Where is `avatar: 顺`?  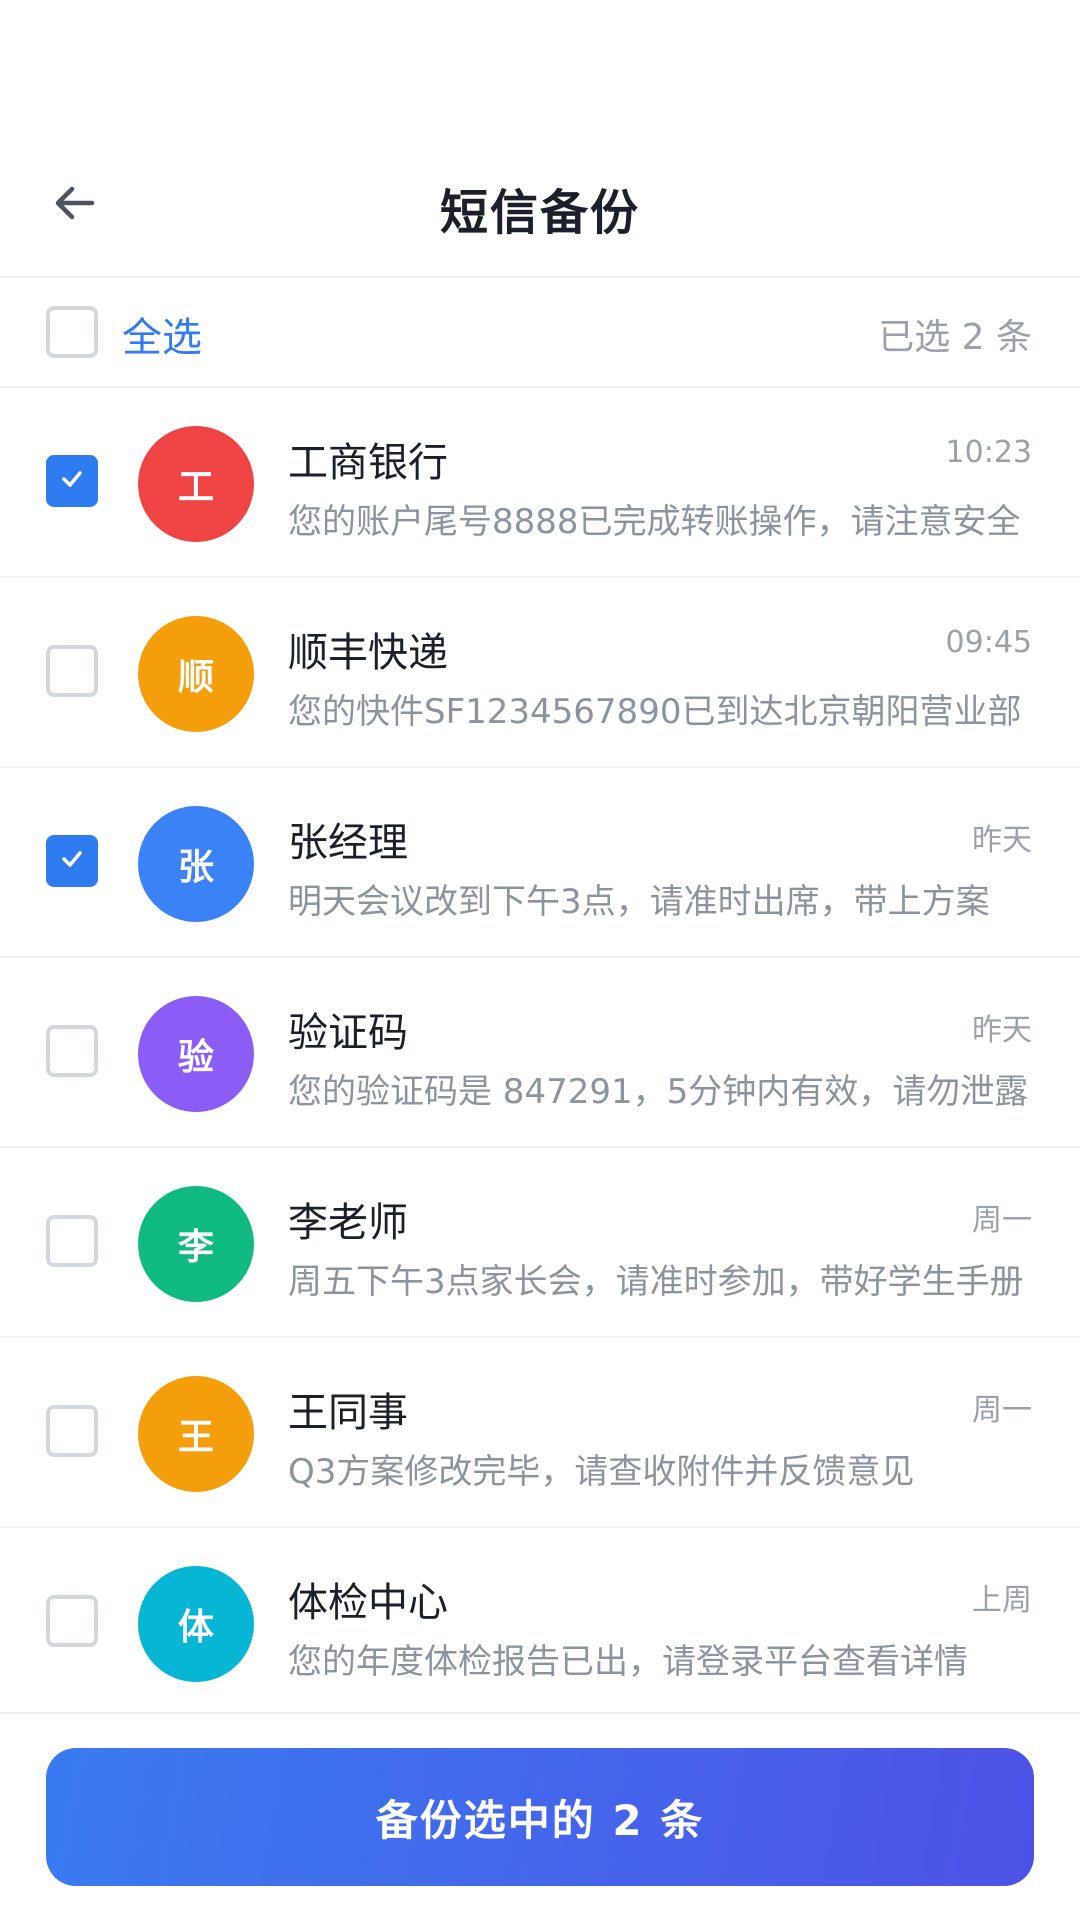 avatar: 顺 is located at coordinates (196, 674).